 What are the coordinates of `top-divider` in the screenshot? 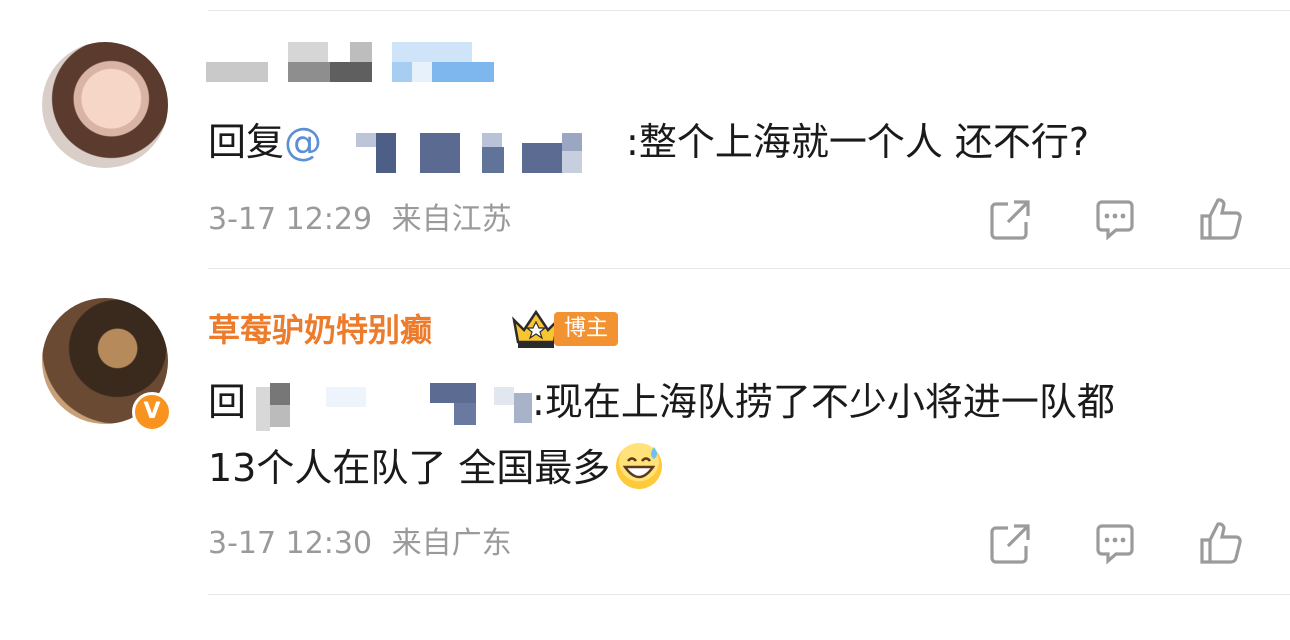 It's located at (749, 10).